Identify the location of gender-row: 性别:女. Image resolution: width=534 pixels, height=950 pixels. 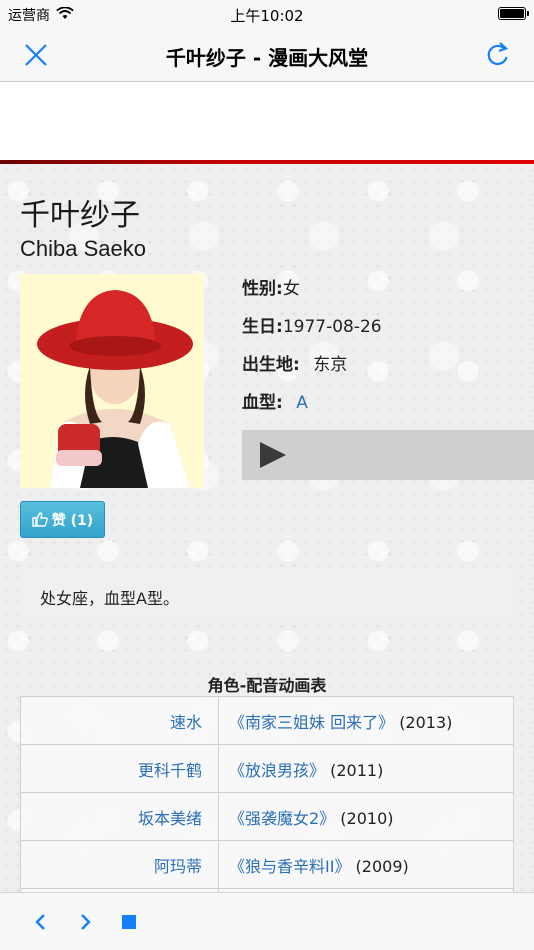
(312, 295).